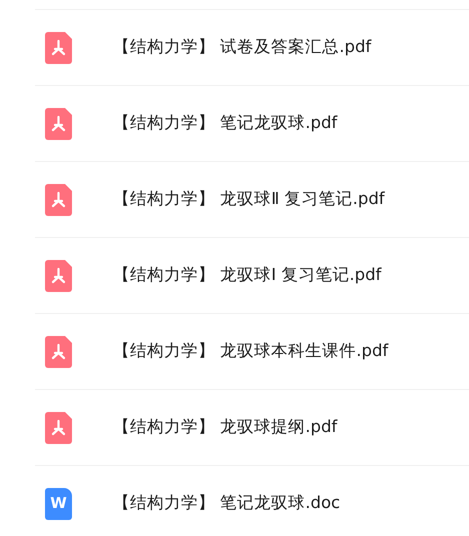 The width and height of the screenshot is (469, 536). Describe the element at coordinates (225, 427) in the screenshot. I see `file-name: 【结构力学】 龙驭球提纲.pdf` at that location.